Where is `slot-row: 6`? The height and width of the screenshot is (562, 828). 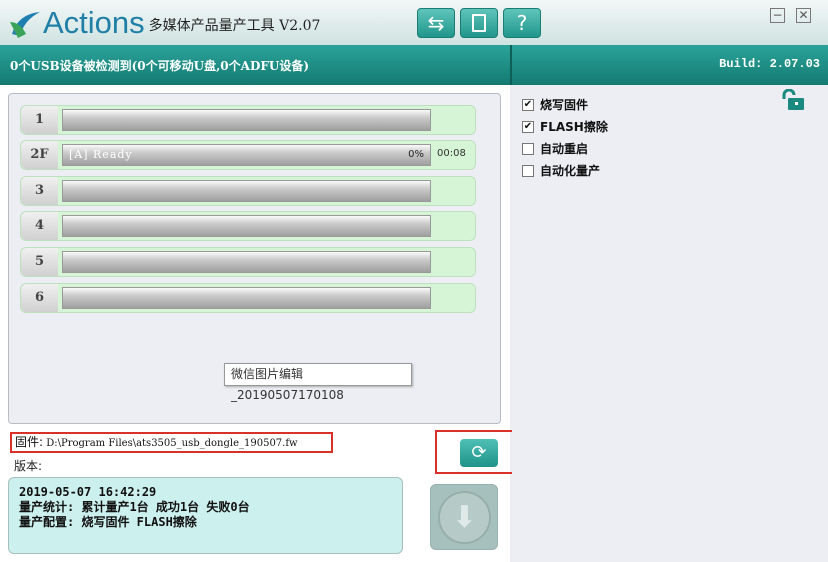 slot-row: 6 is located at coordinates (248, 298).